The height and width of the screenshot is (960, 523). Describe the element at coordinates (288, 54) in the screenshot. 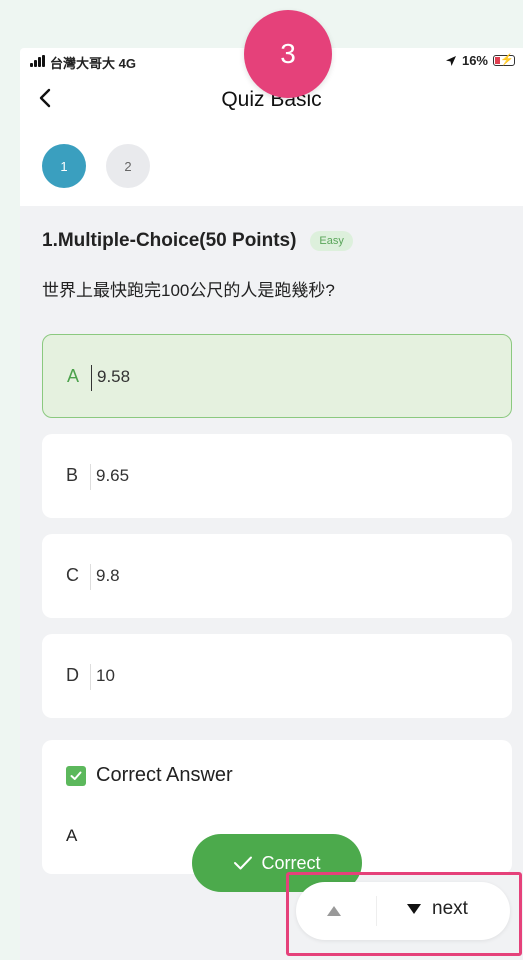

I see `annotation-step-badge: 3` at that location.